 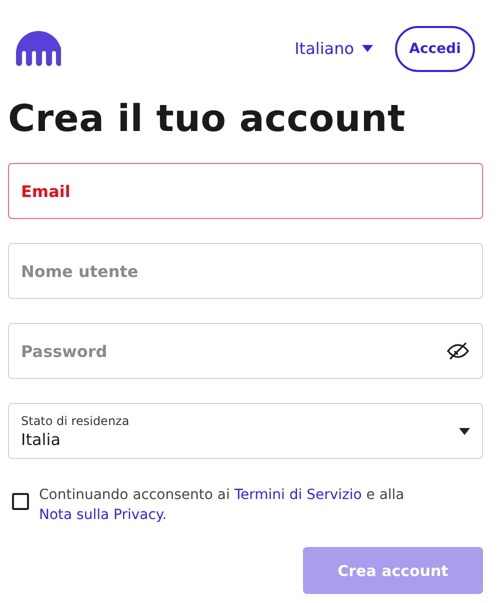 I want to click on language-dropdown: Italiano, so click(x=333, y=48).